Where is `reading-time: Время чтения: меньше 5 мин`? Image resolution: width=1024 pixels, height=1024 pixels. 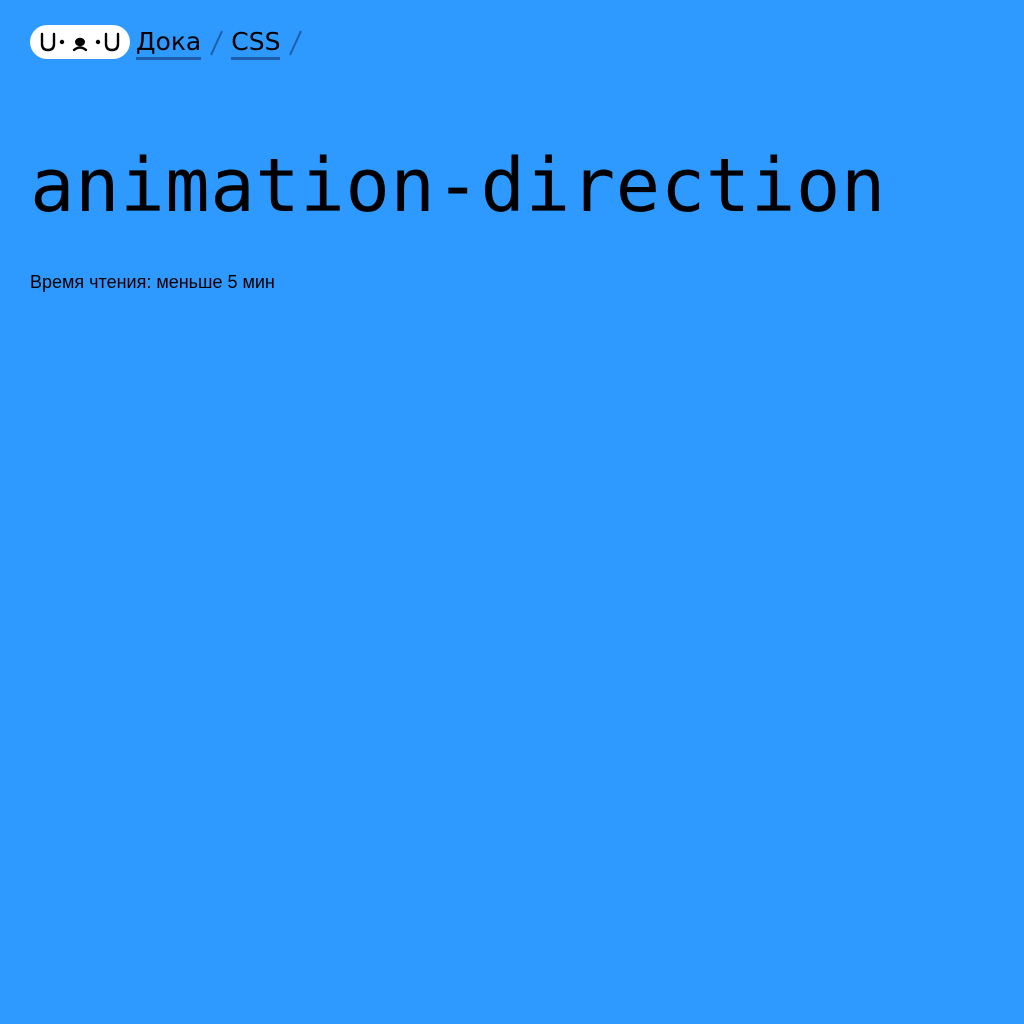
reading-time: Время чтения: меньше 5 мин is located at coordinates (152, 282).